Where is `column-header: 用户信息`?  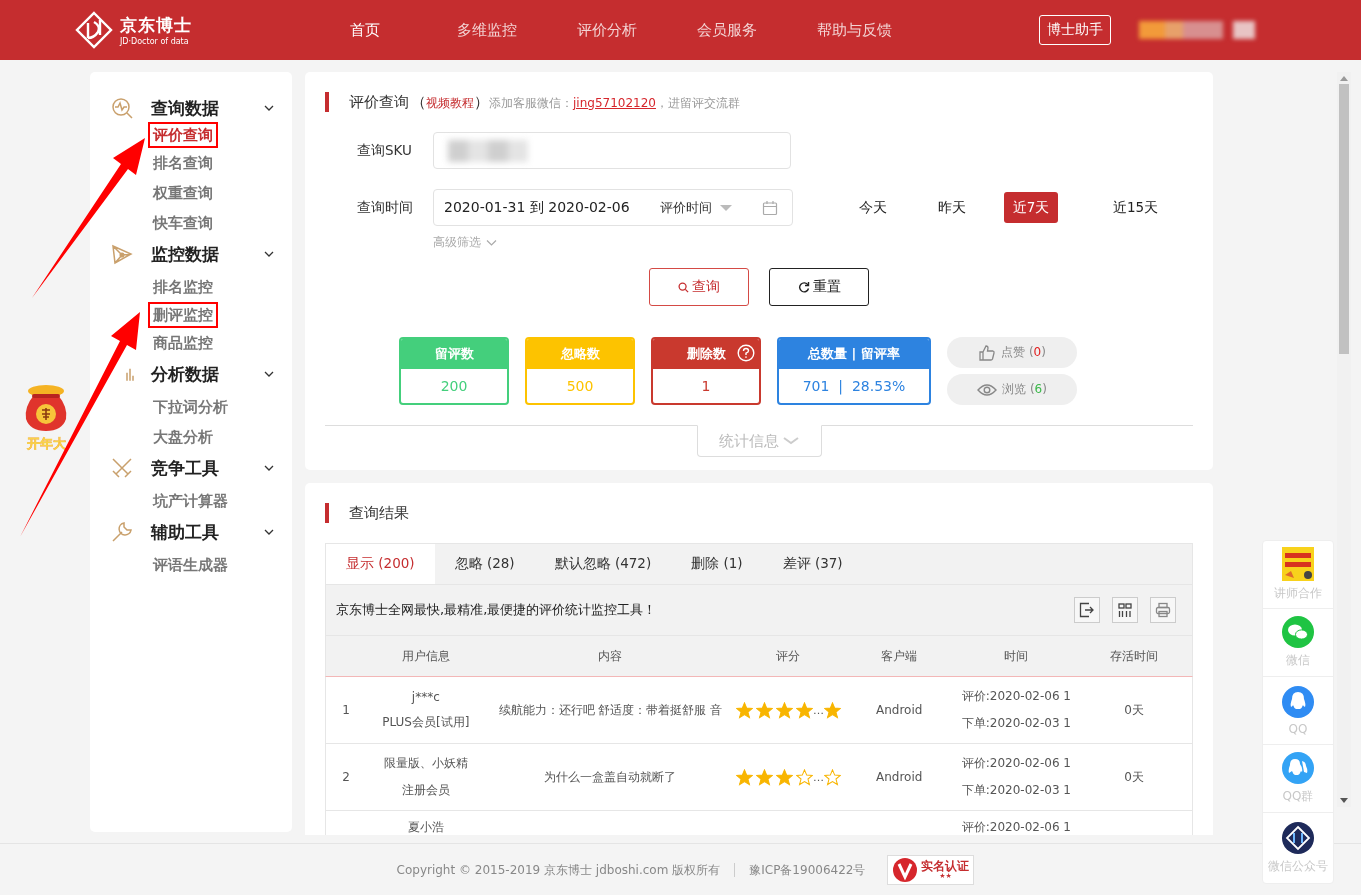 column-header: 用户信息 is located at coordinates (425, 656).